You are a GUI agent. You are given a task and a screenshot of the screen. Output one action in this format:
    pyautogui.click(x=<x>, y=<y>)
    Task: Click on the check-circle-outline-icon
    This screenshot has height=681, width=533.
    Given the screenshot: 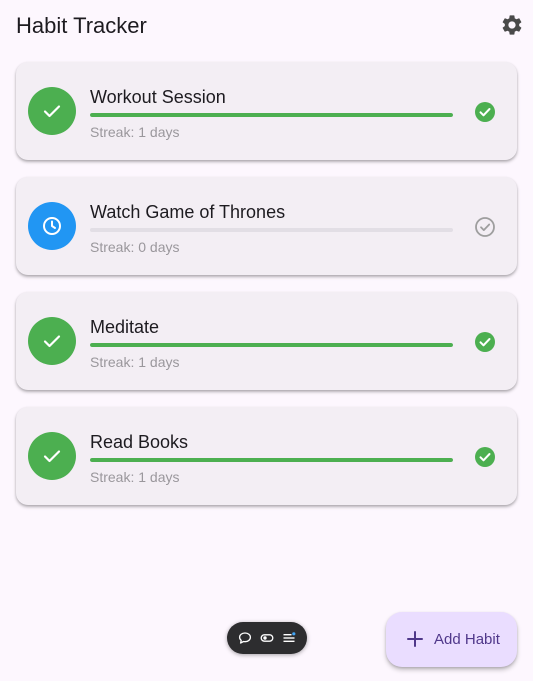 What is the action you would take?
    pyautogui.click(x=485, y=227)
    